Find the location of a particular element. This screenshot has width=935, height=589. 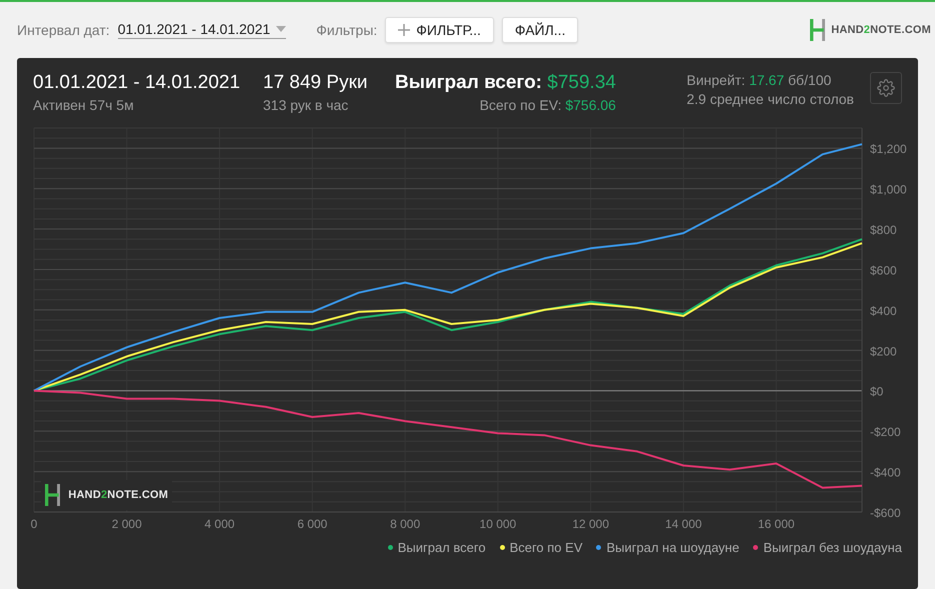

y-axis-label: $800 is located at coordinates (883, 230).